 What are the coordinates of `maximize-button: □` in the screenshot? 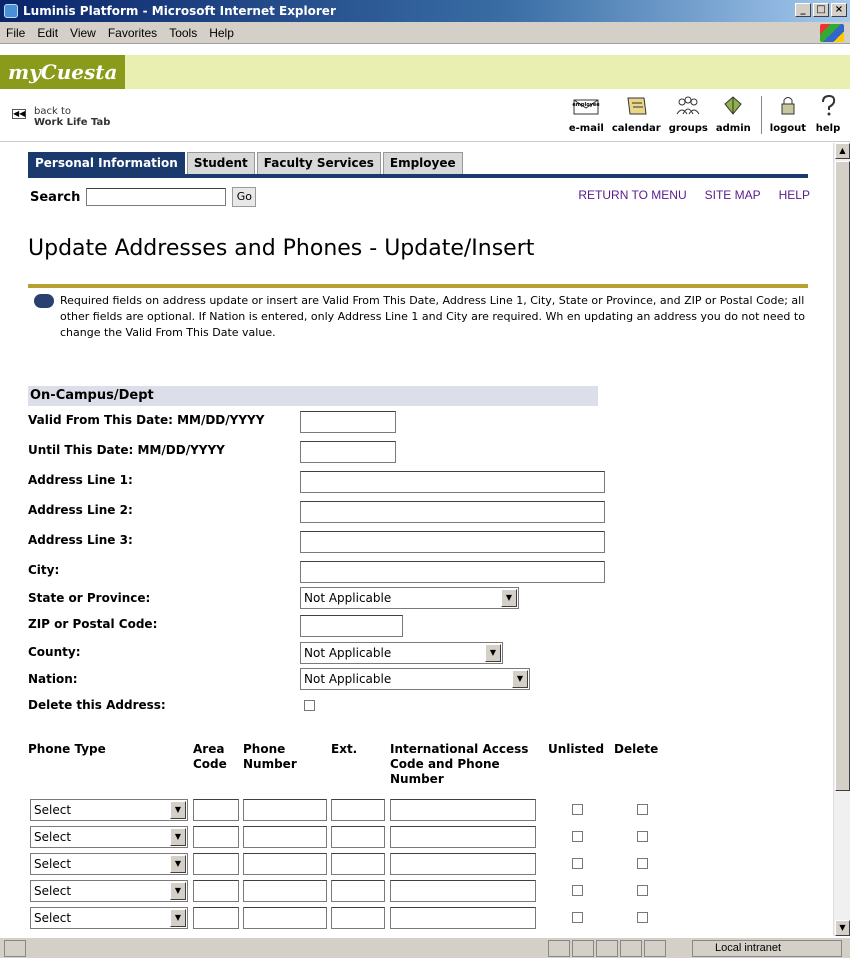 It's located at (821, 10).